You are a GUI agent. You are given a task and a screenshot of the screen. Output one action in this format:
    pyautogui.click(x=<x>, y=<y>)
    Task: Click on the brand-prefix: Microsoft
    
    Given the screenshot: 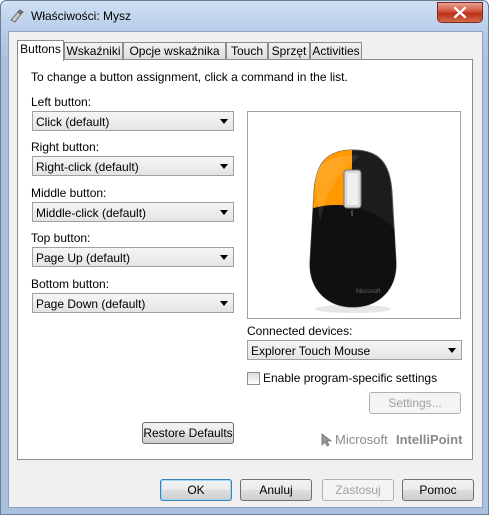 What is the action you would take?
    pyautogui.click(x=361, y=439)
    